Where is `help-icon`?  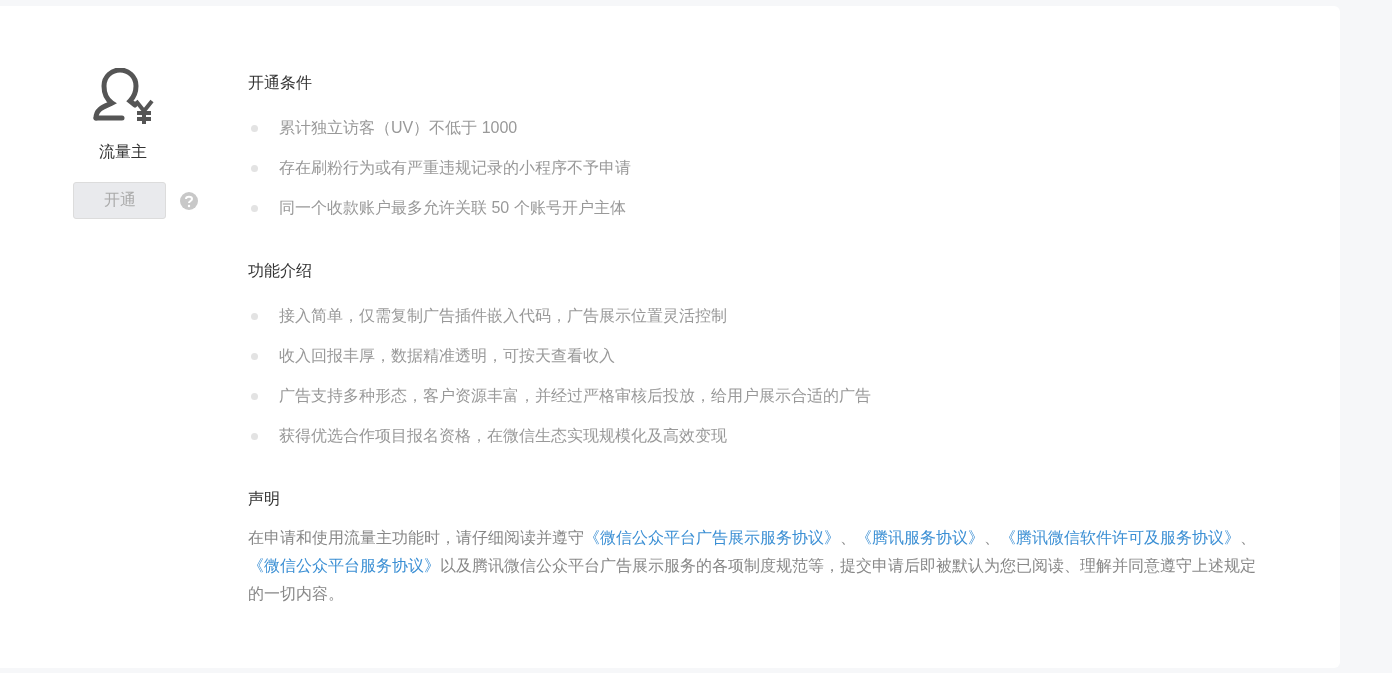
help-icon is located at coordinates (189, 200).